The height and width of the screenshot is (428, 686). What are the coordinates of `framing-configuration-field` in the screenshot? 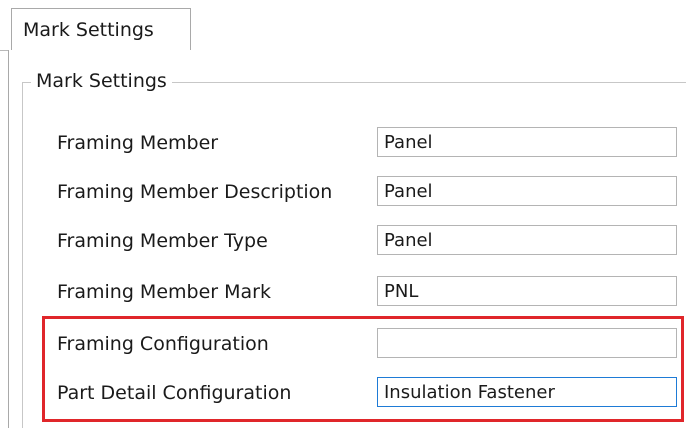 It's located at (527, 343).